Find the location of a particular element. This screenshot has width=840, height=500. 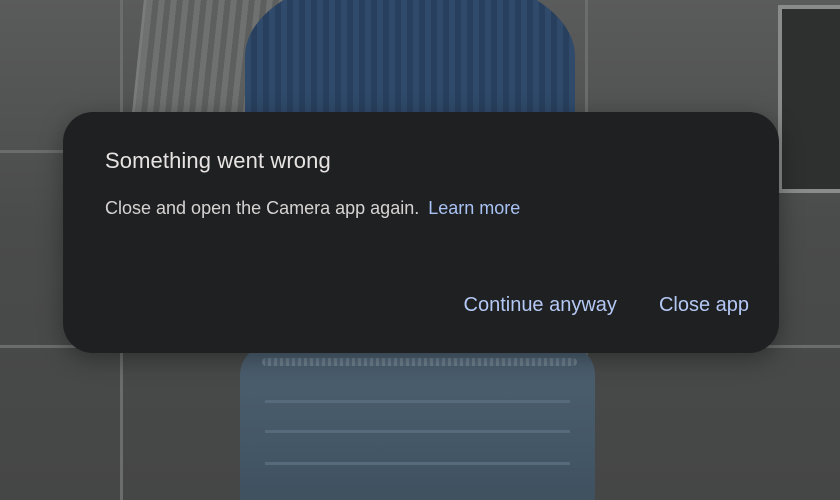

face-mask is located at coordinates (417, 422).